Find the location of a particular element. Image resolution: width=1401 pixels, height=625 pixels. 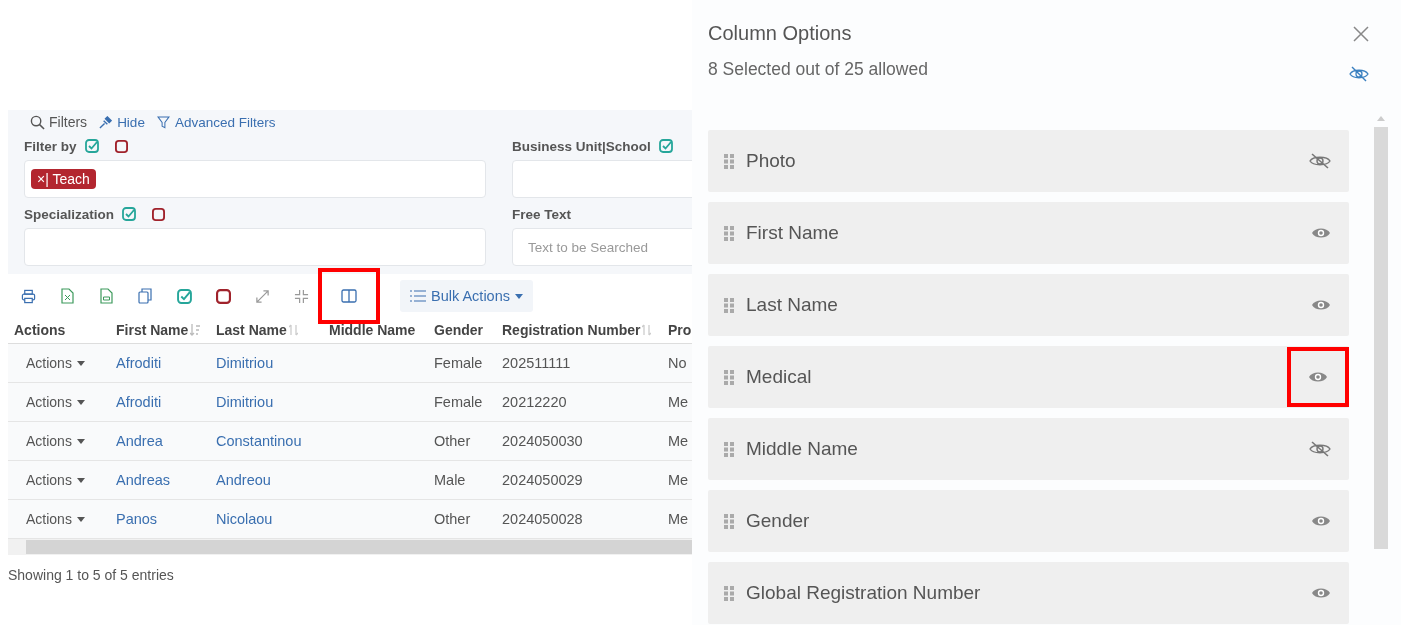

selection-count: 8 Selected out of 25 allowed is located at coordinates (818, 69).